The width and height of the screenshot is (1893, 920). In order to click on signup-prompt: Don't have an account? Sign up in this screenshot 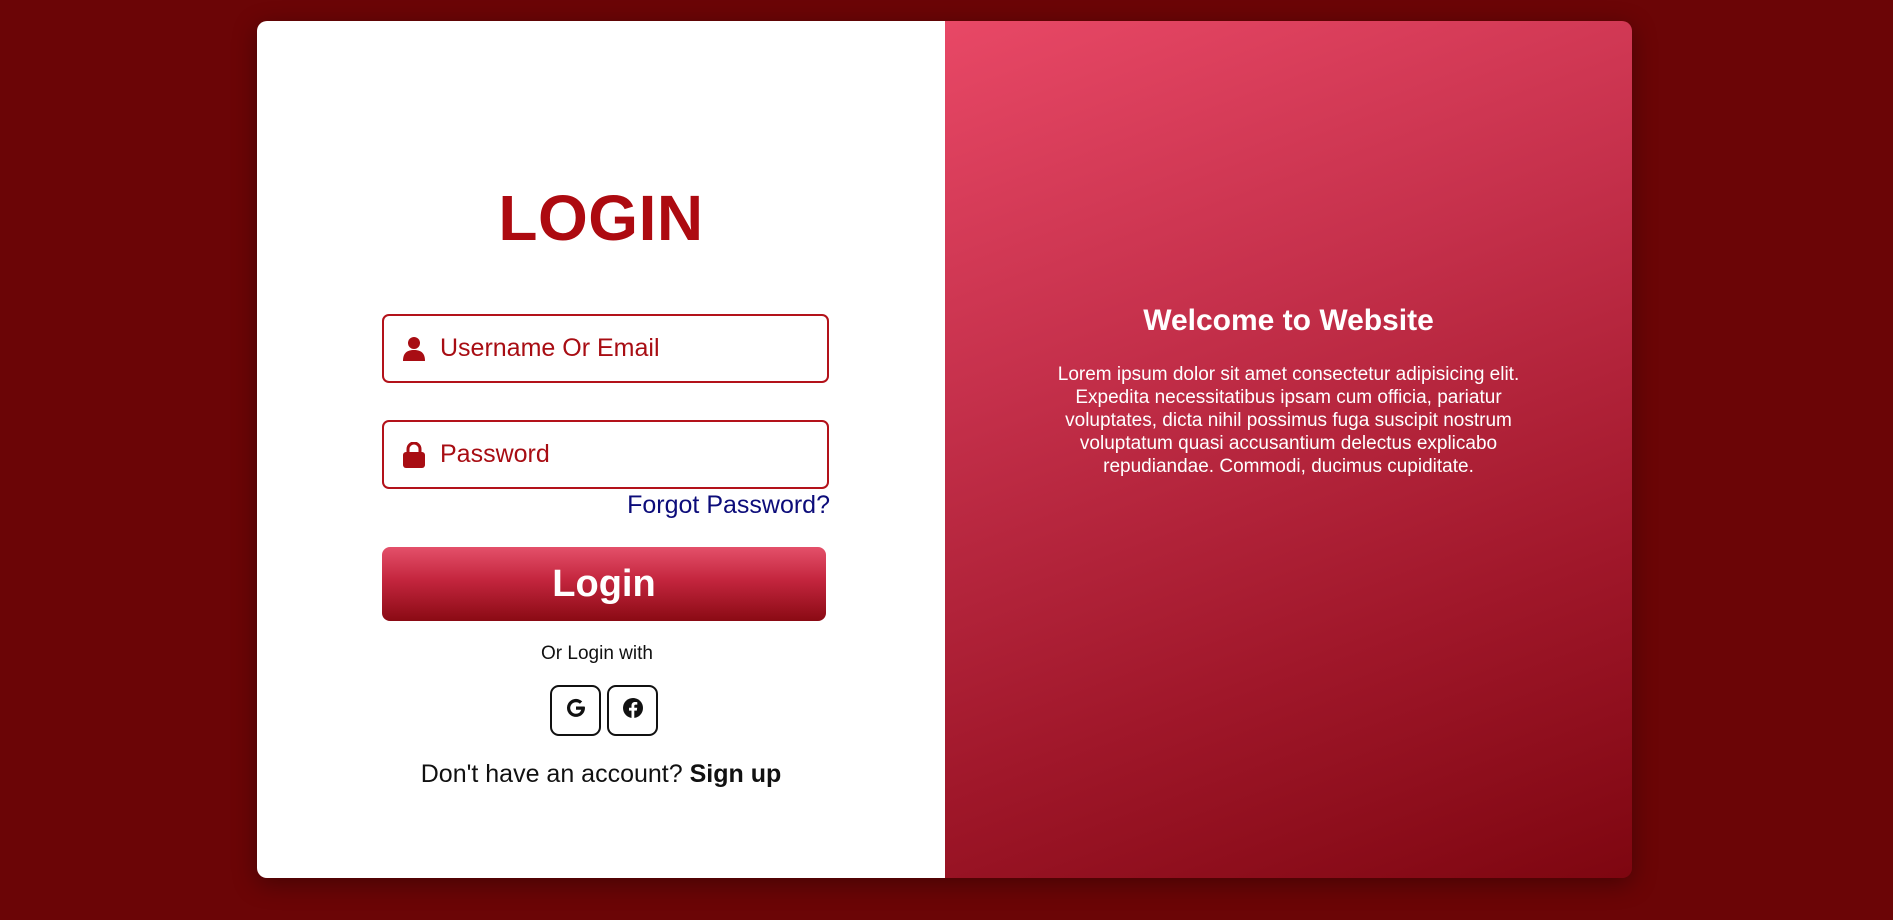, I will do `click(601, 774)`.